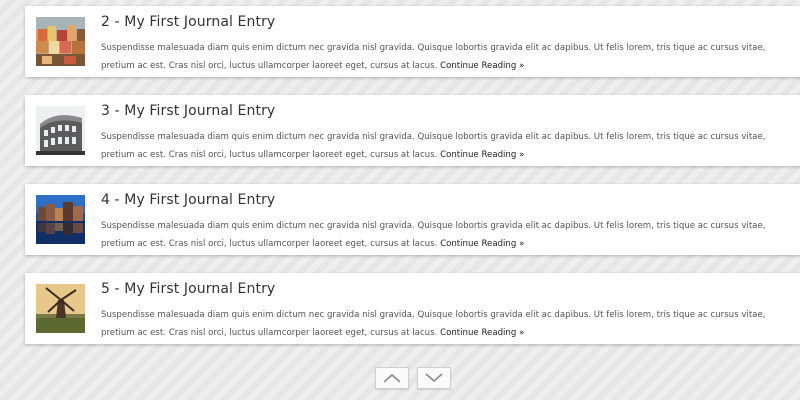 The image size is (800, 400). Describe the element at coordinates (60, 308) in the screenshot. I see `windmill-photo-icon` at that location.